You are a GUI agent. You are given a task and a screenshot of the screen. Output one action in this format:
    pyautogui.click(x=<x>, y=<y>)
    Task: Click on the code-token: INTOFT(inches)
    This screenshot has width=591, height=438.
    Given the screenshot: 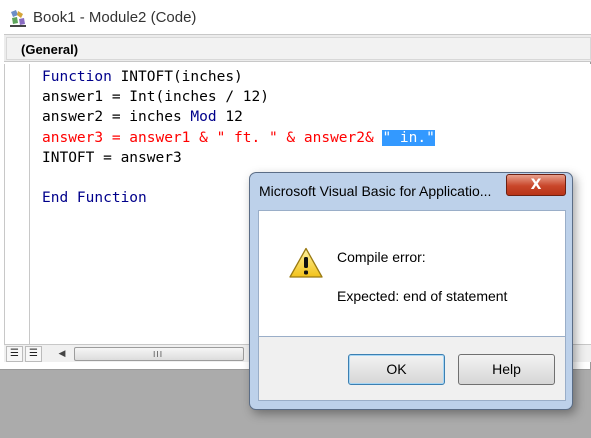 What is the action you would take?
    pyautogui.click(x=177, y=77)
    